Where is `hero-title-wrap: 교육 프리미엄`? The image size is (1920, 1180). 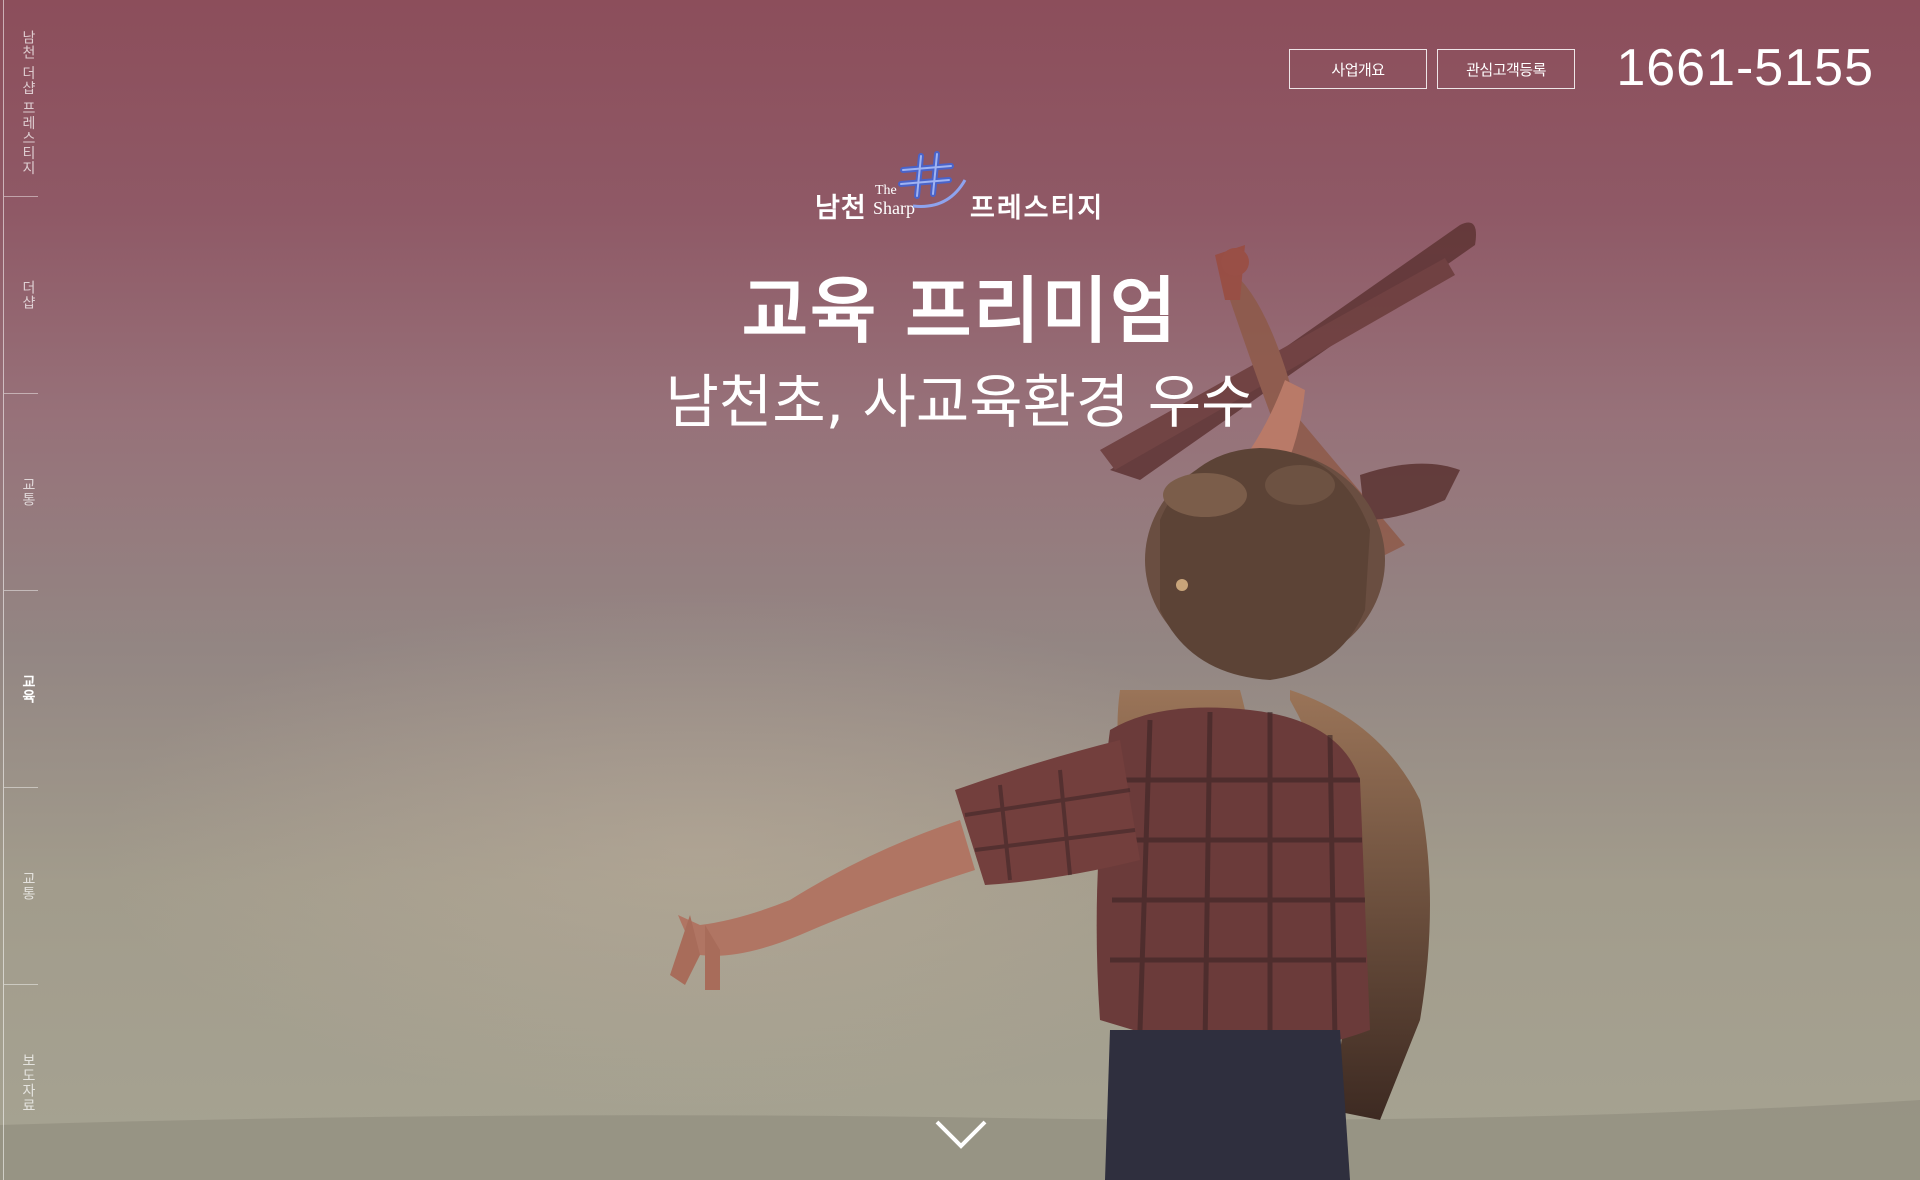
hero-title-wrap: 교육 프리미엄 is located at coordinates (960, 304).